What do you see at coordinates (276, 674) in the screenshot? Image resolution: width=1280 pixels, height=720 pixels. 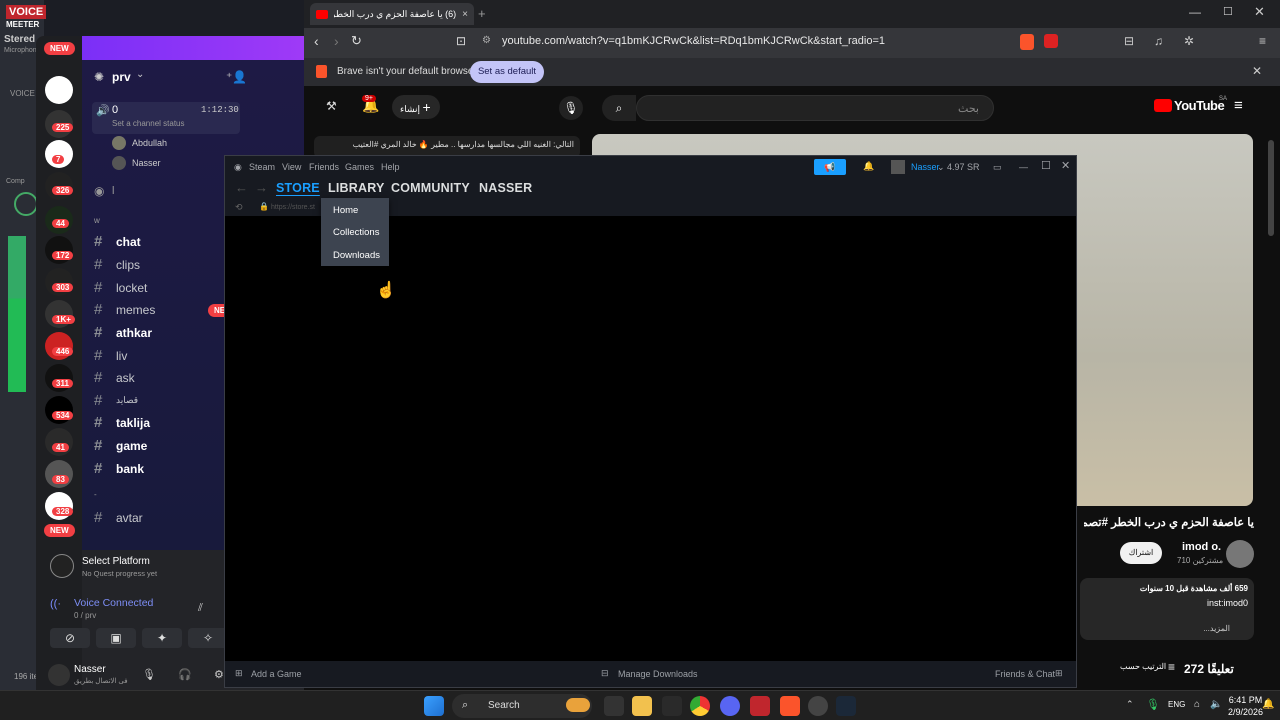 I see `add-game-button: Add a Game` at bounding box center [276, 674].